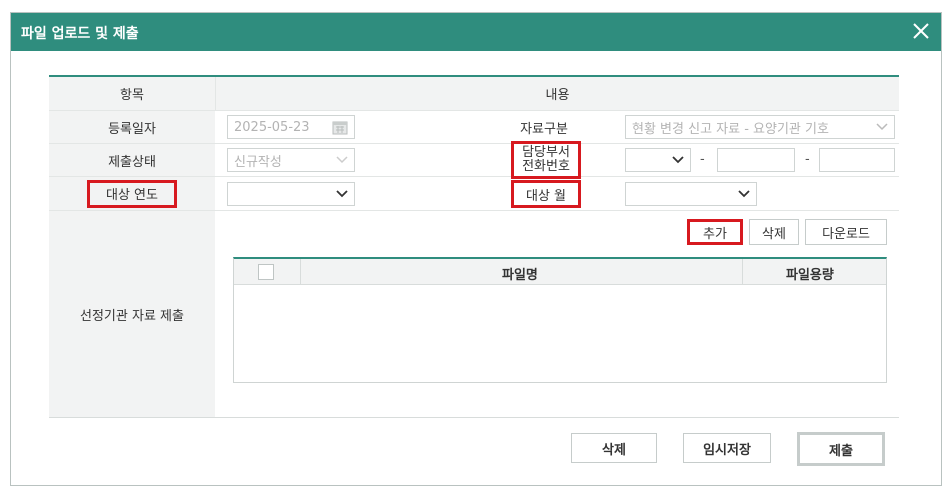 The width and height of the screenshot is (950, 491). What do you see at coordinates (520, 275) in the screenshot?
I see `column-filename: 파일명` at bounding box center [520, 275].